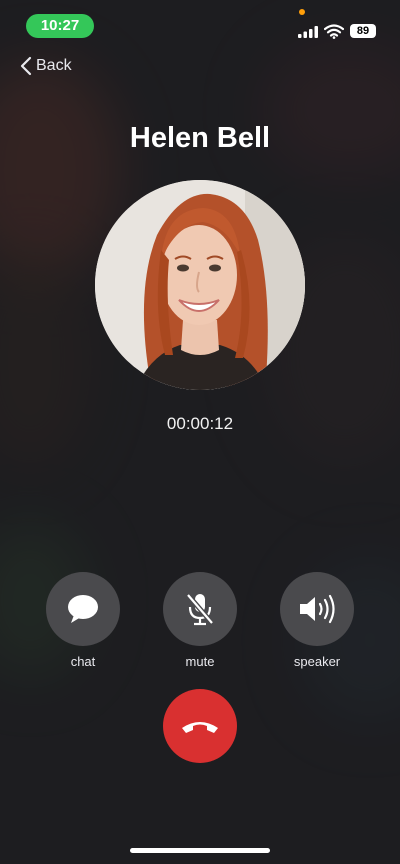 The image size is (400, 864). What do you see at coordinates (200, 661) in the screenshot?
I see `mute-label: mute` at bounding box center [200, 661].